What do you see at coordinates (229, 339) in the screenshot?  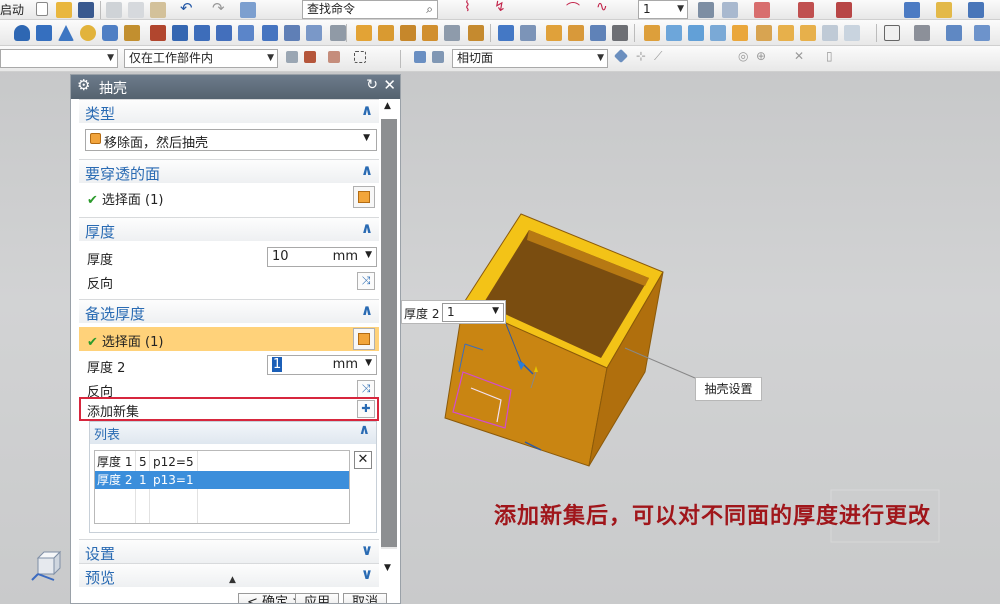 I see `alt-select-face-row: ✔ 选择面 (1)` at bounding box center [229, 339].